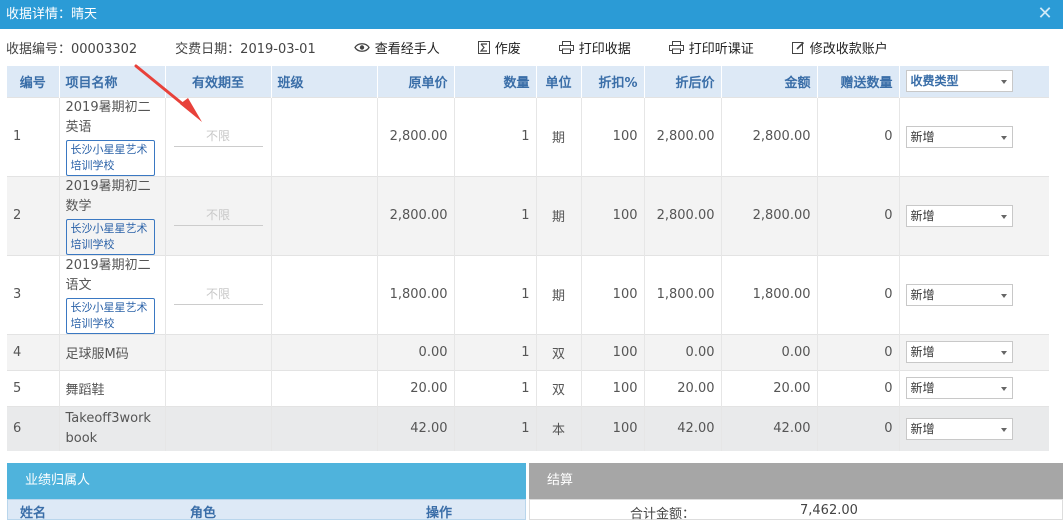 The width and height of the screenshot is (1063, 520). Describe the element at coordinates (769, 294) in the screenshot. I see `cell-amount: 1,800.00` at that location.